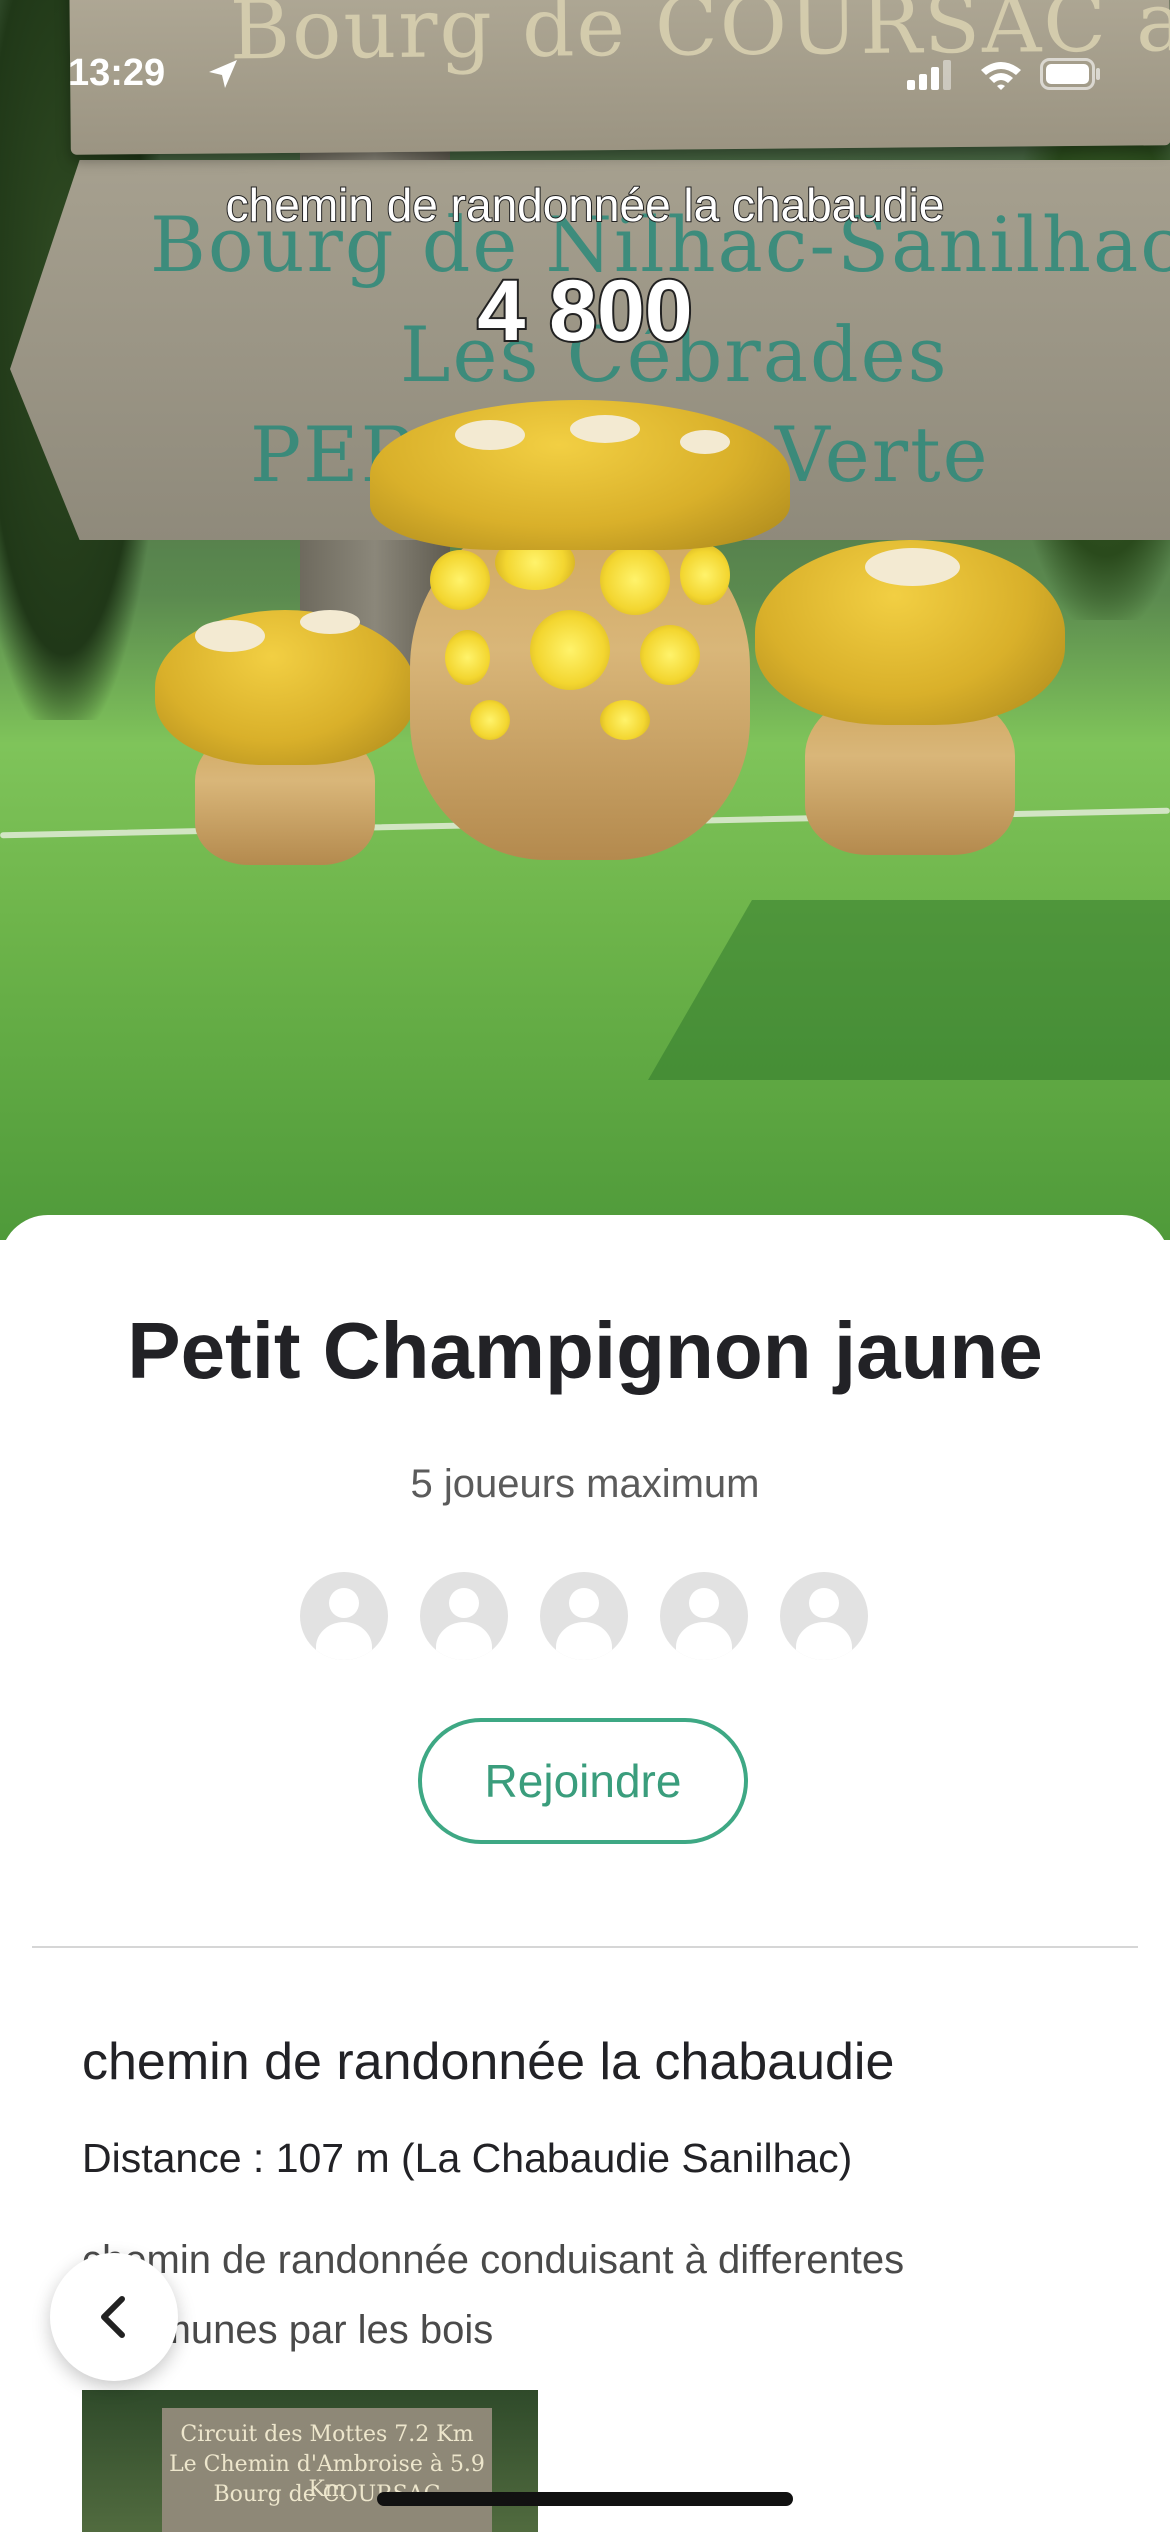 This screenshot has width=1170, height=2532. Describe the element at coordinates (327, 2434) in the screenshot. I see `thumbnail-sign-text: Circuit des Mottes 7.2 Km` at that location.